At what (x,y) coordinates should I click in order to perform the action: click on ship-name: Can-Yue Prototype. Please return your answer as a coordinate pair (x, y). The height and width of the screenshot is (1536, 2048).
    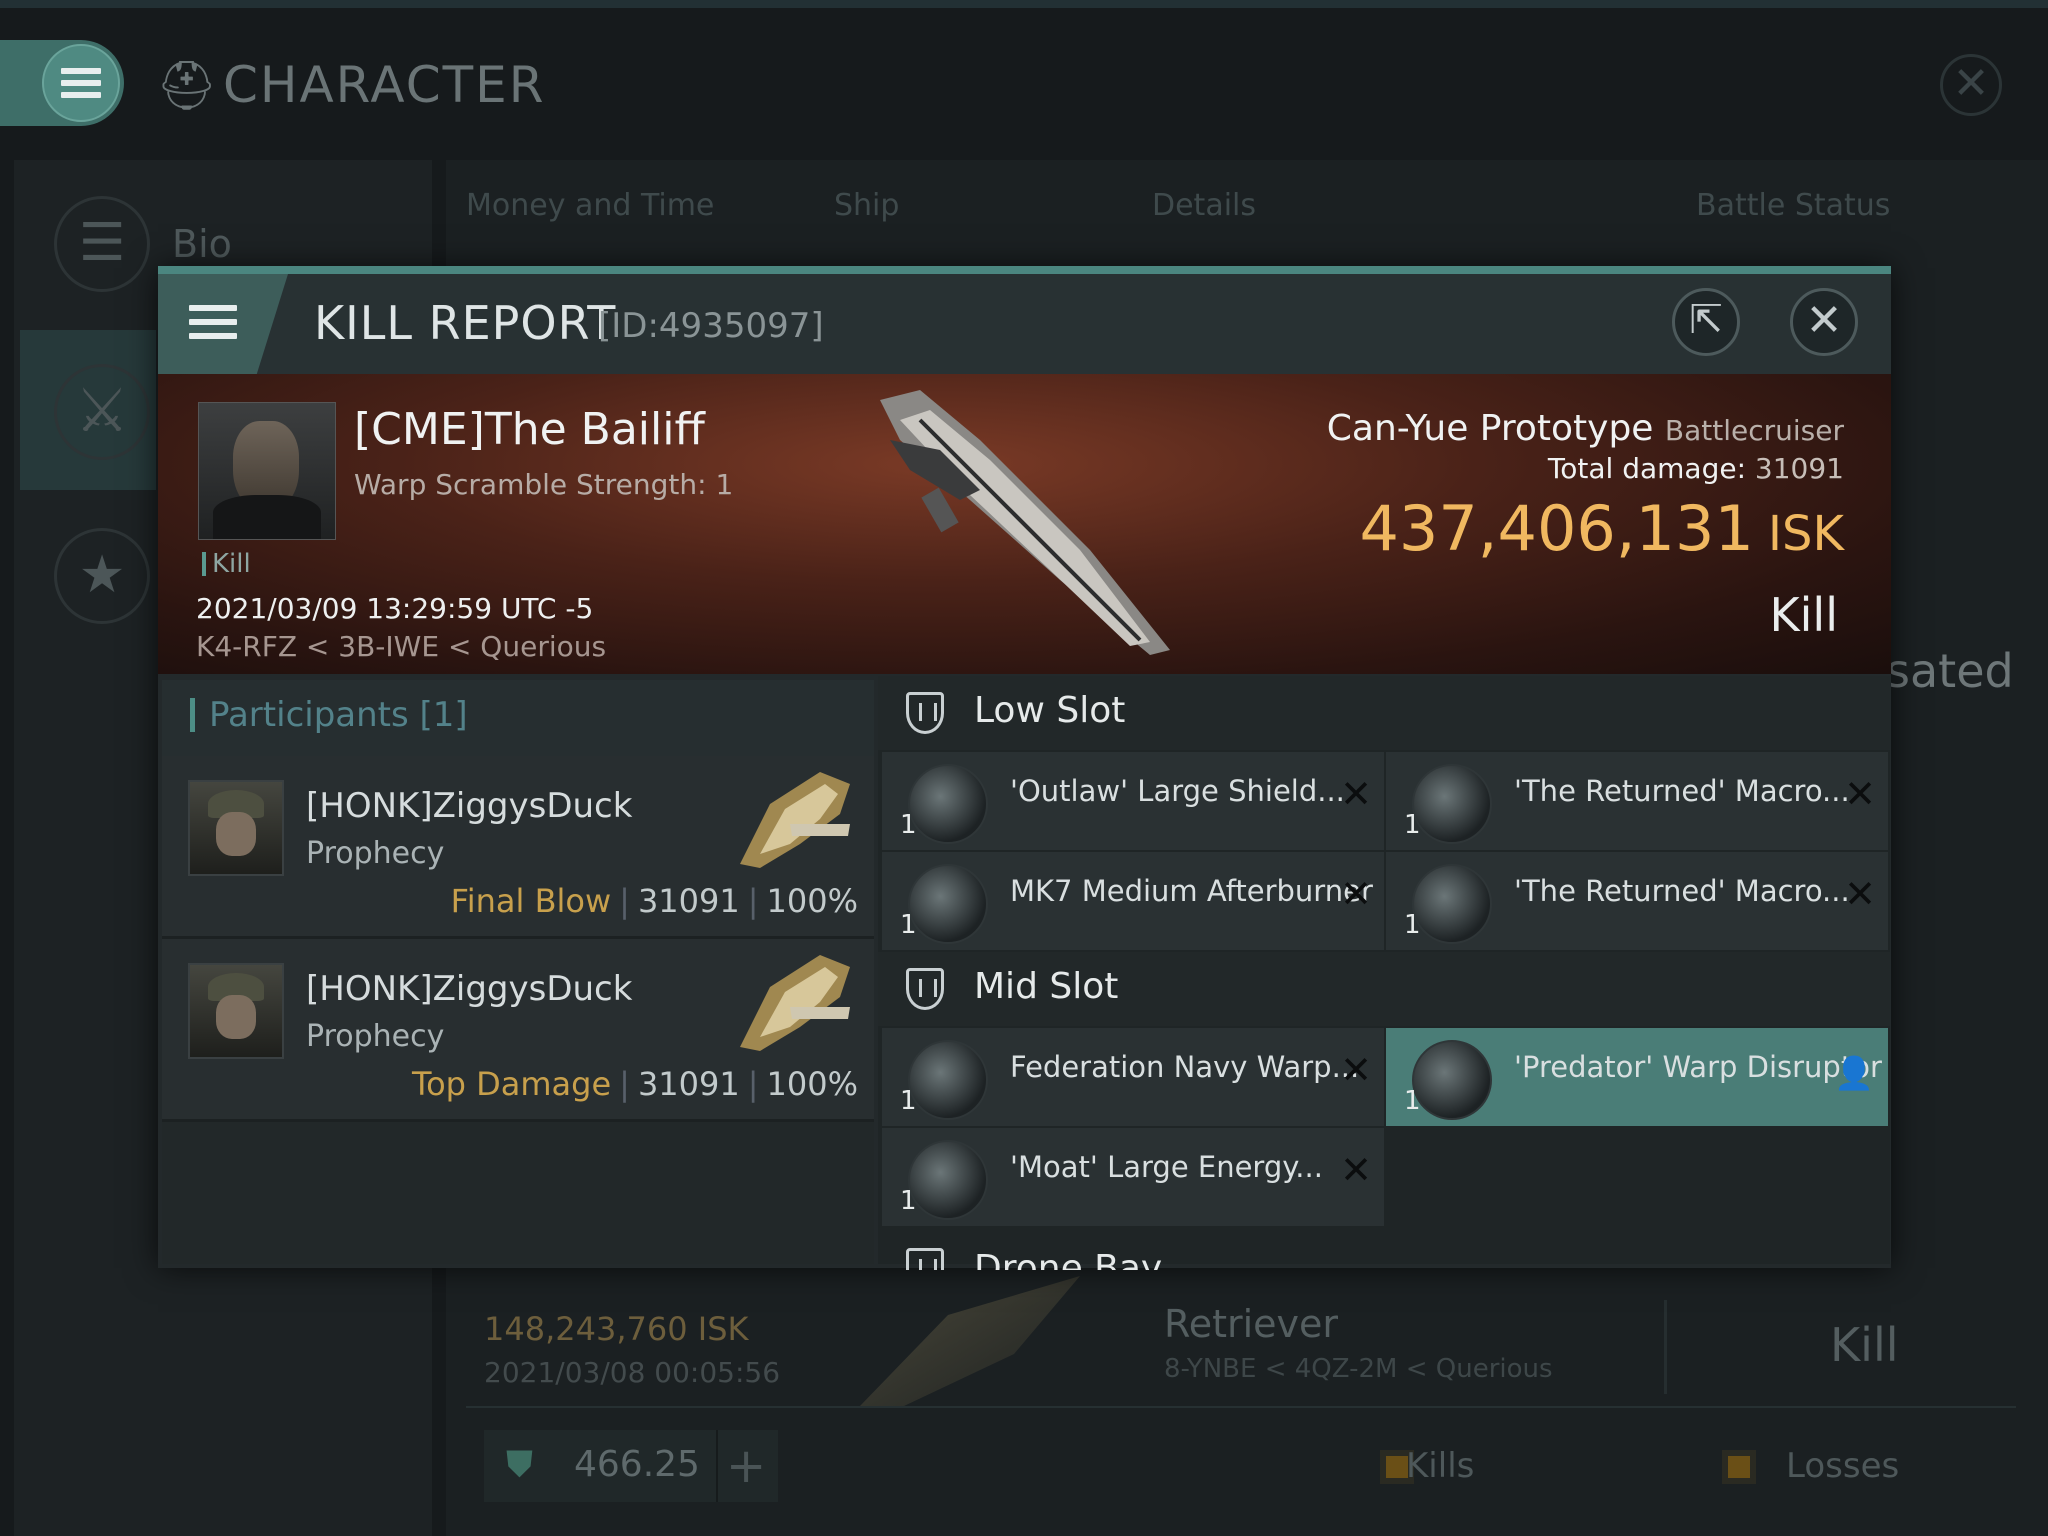
    Looking at the image, I should click on (1490, 428).